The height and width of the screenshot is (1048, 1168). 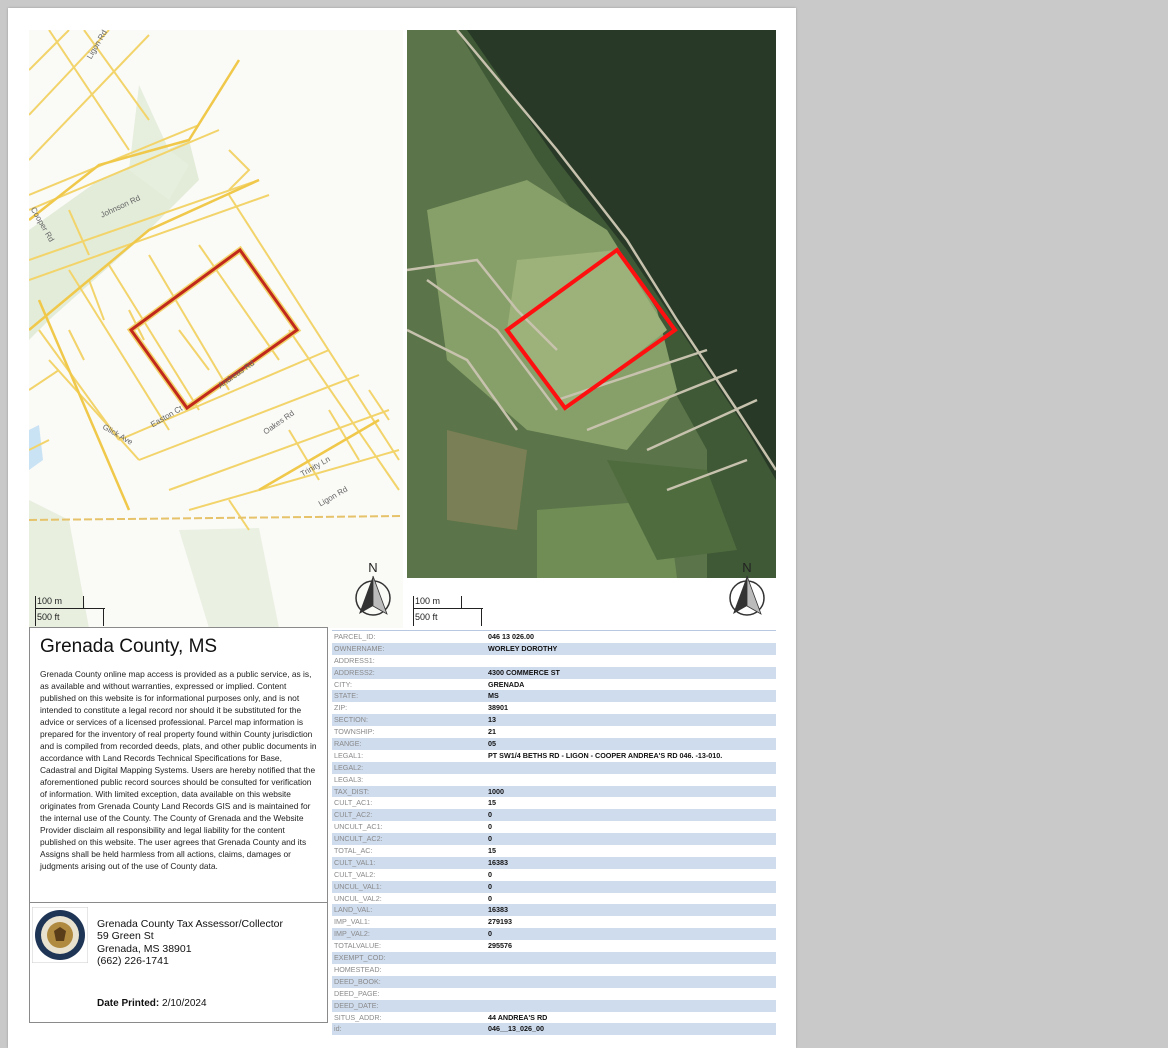 I want to click on county-seal-icon, so click(x=60, y=937).